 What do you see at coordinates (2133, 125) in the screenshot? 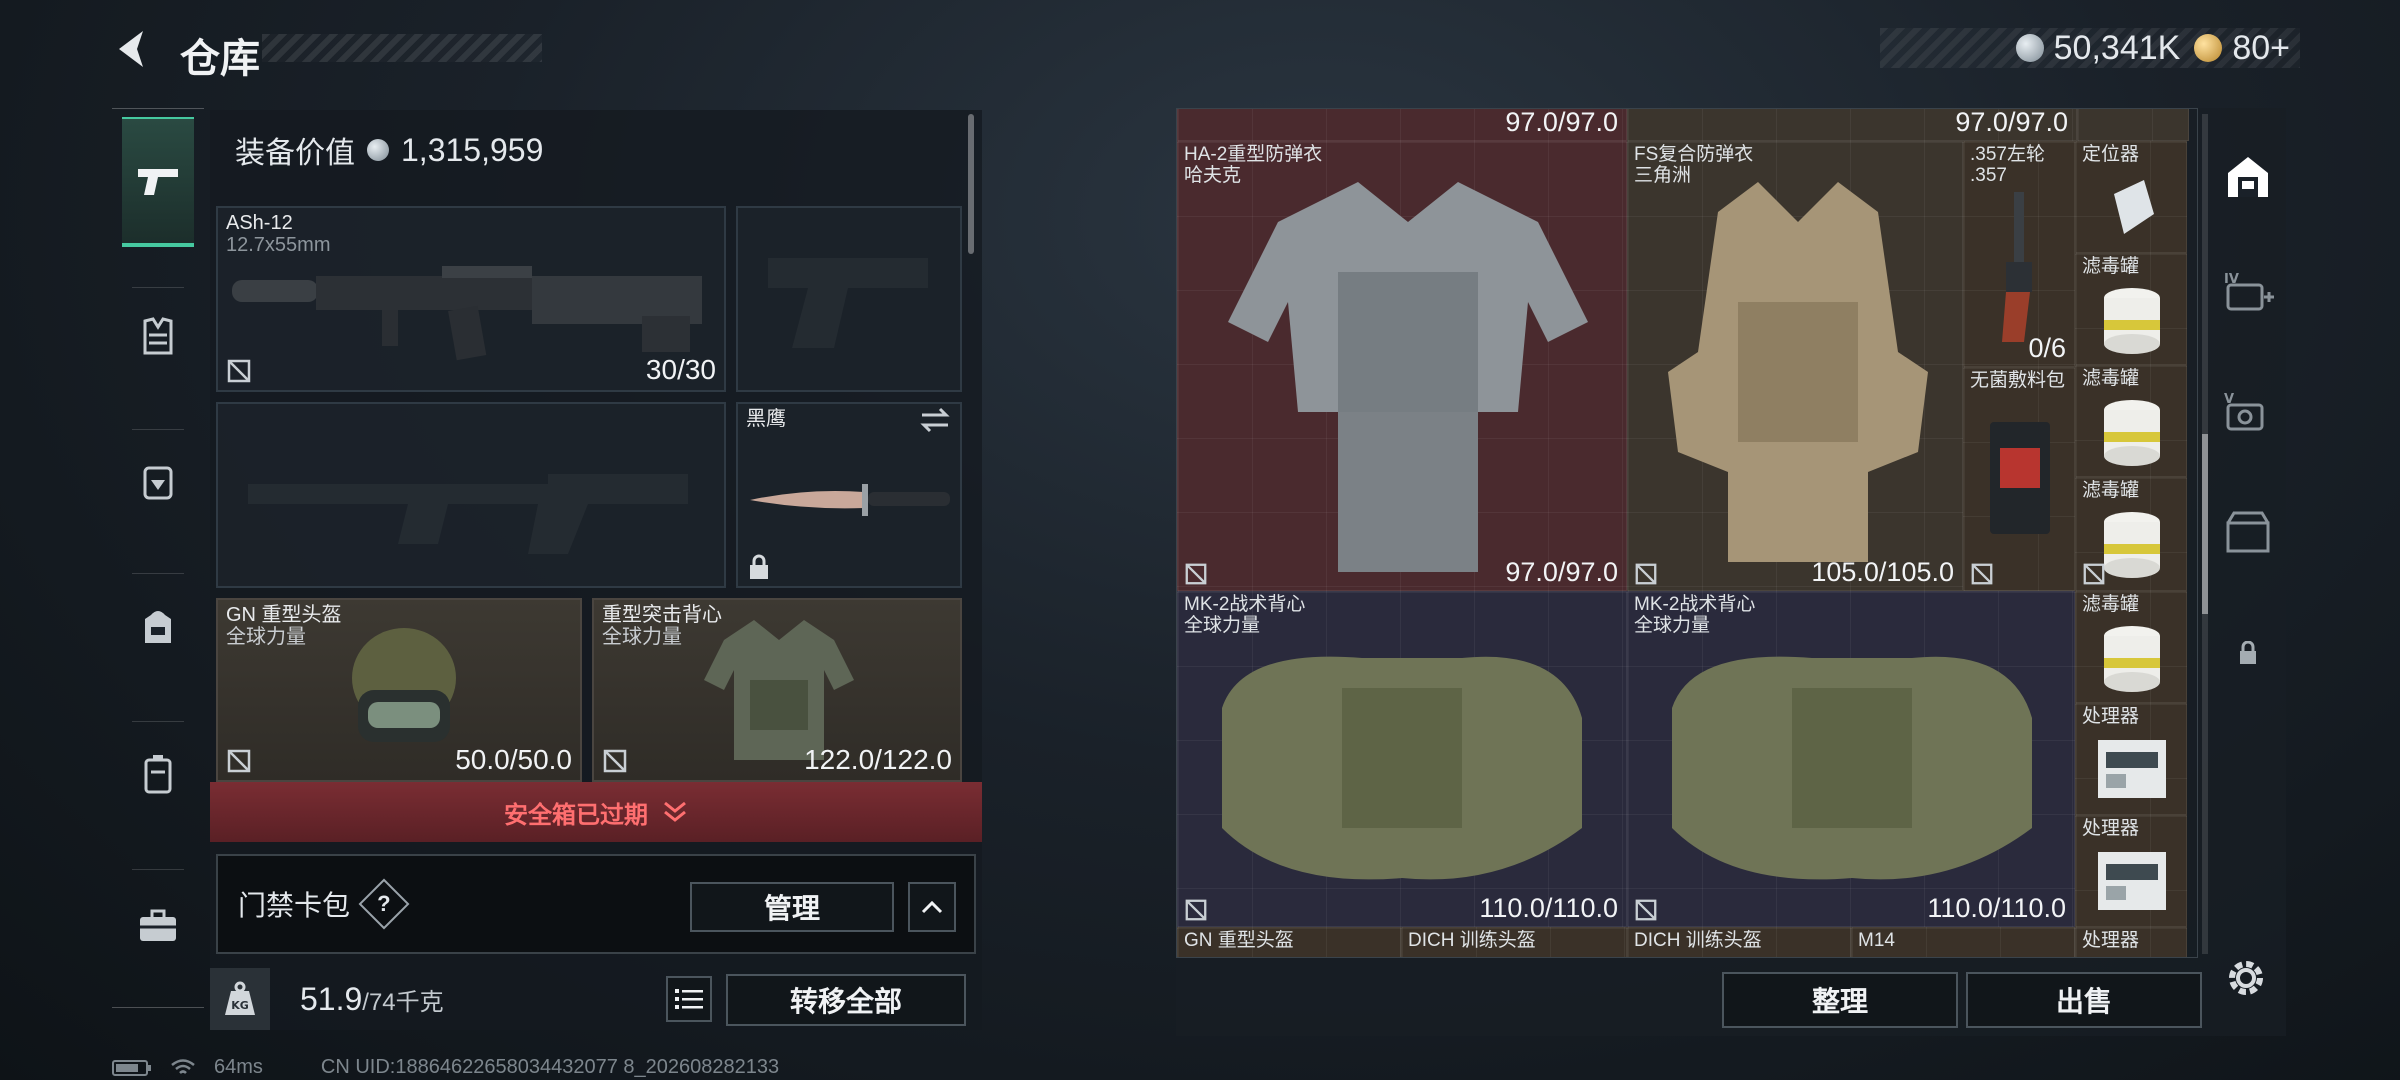
I see `grid-item-partial` at bounding box center [2133, 125].